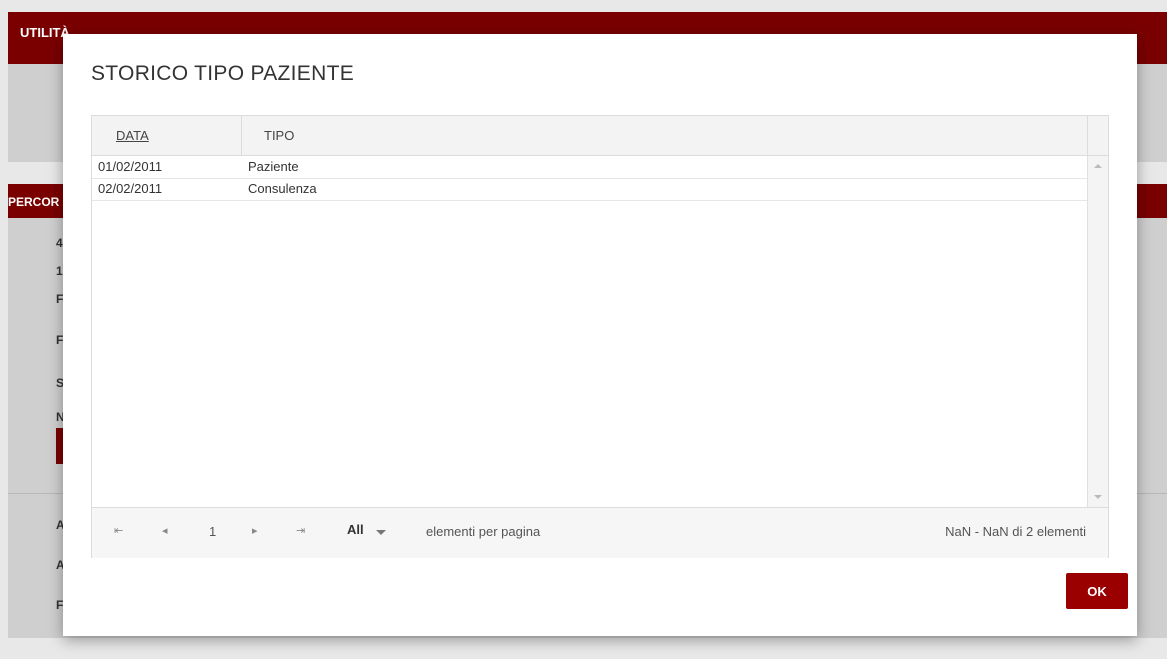  What do you see at coordinates (212, 531) in the screenshot?
I see `current-page-number: 1` at bounding box center [212, 531].